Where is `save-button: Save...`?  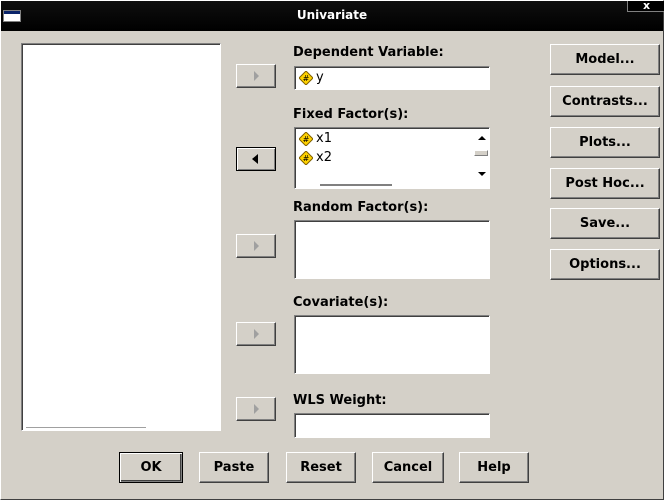 save-button: Save... is located at coordinates (605, 223).